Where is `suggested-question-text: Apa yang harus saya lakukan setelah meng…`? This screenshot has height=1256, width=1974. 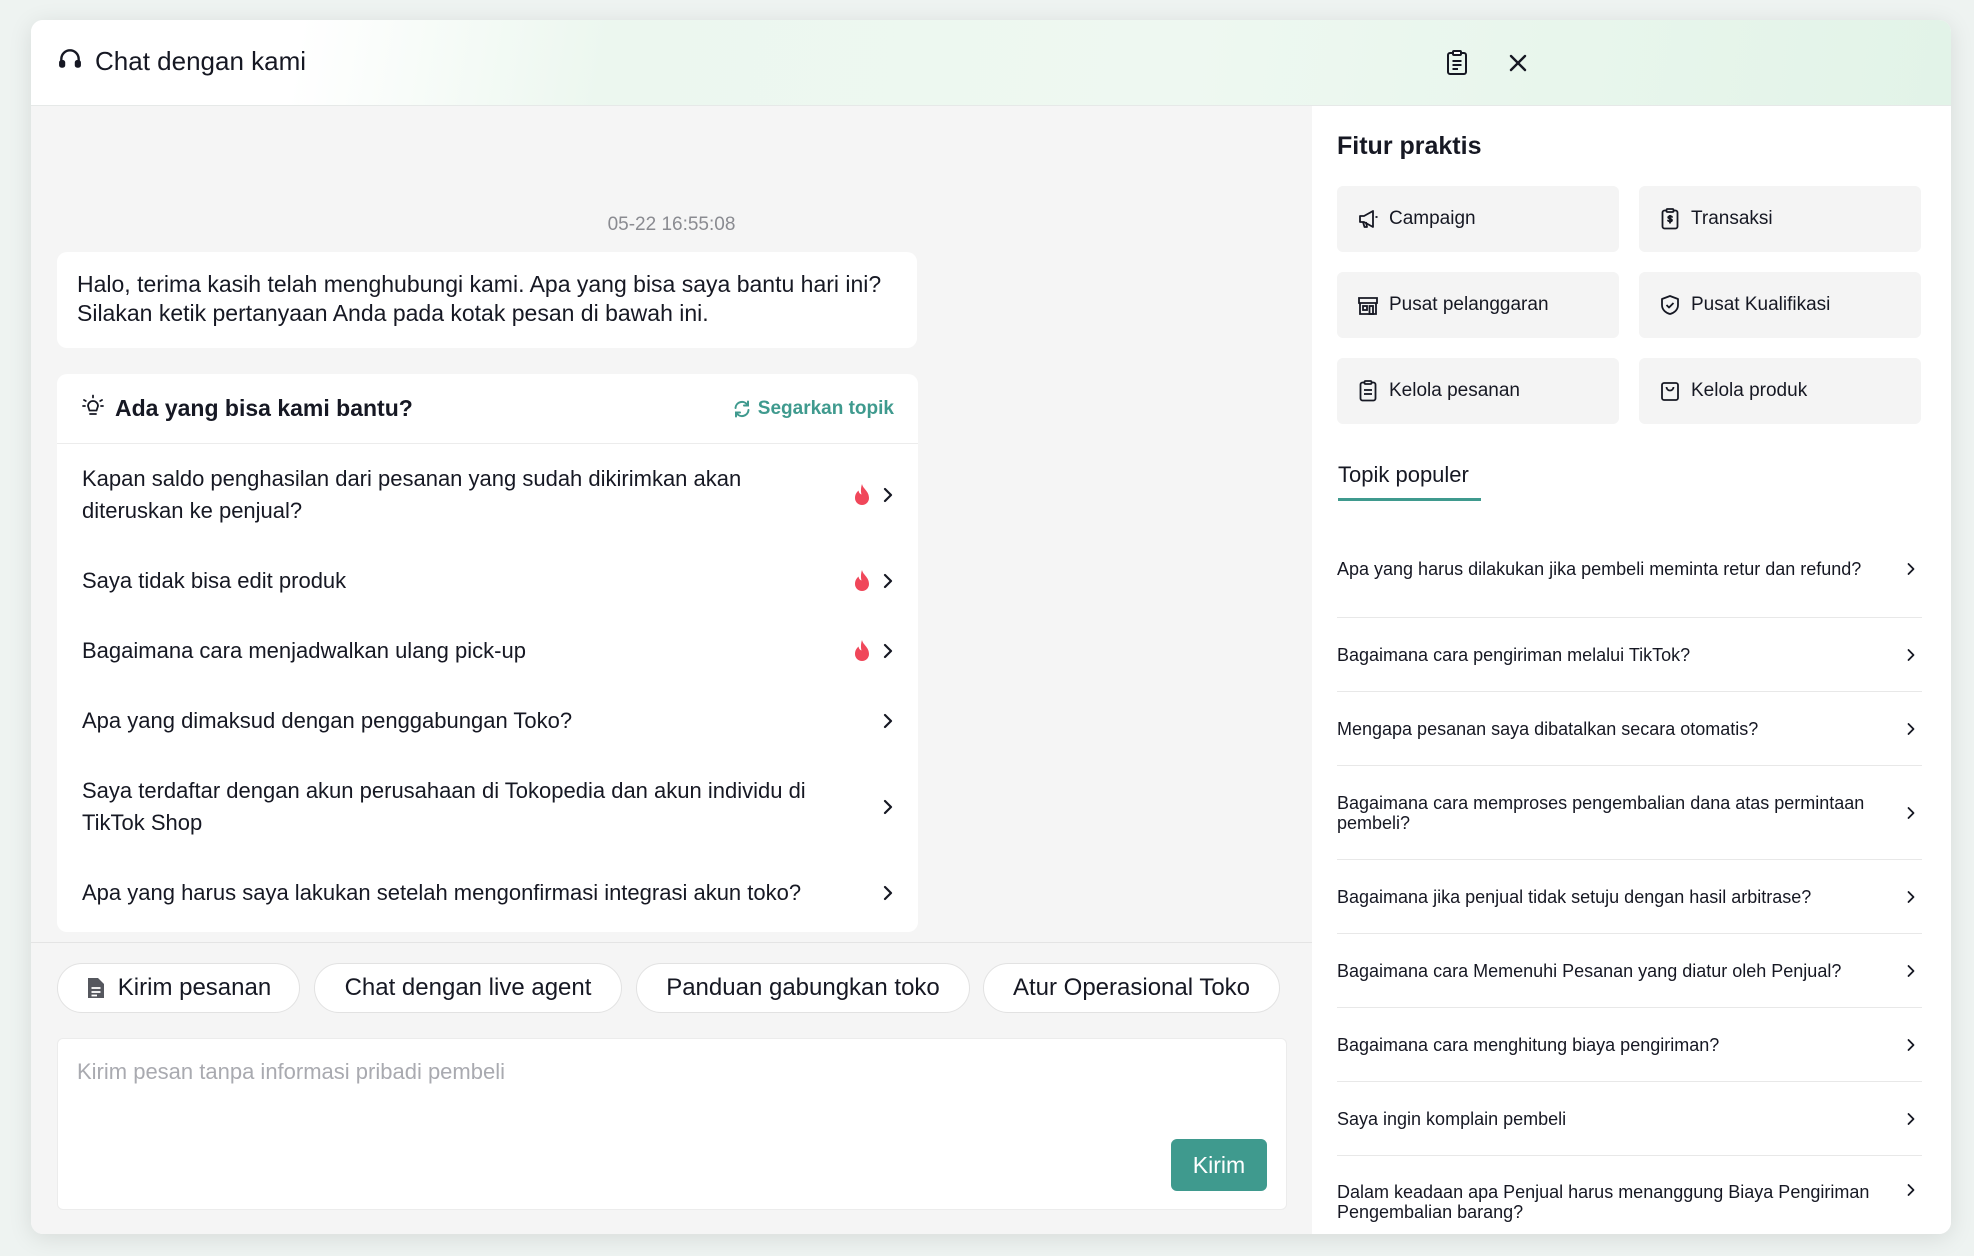 suggested-question-text: Apa yang harus saya lakukan setelah meng… is located at coordinates (442, 892).